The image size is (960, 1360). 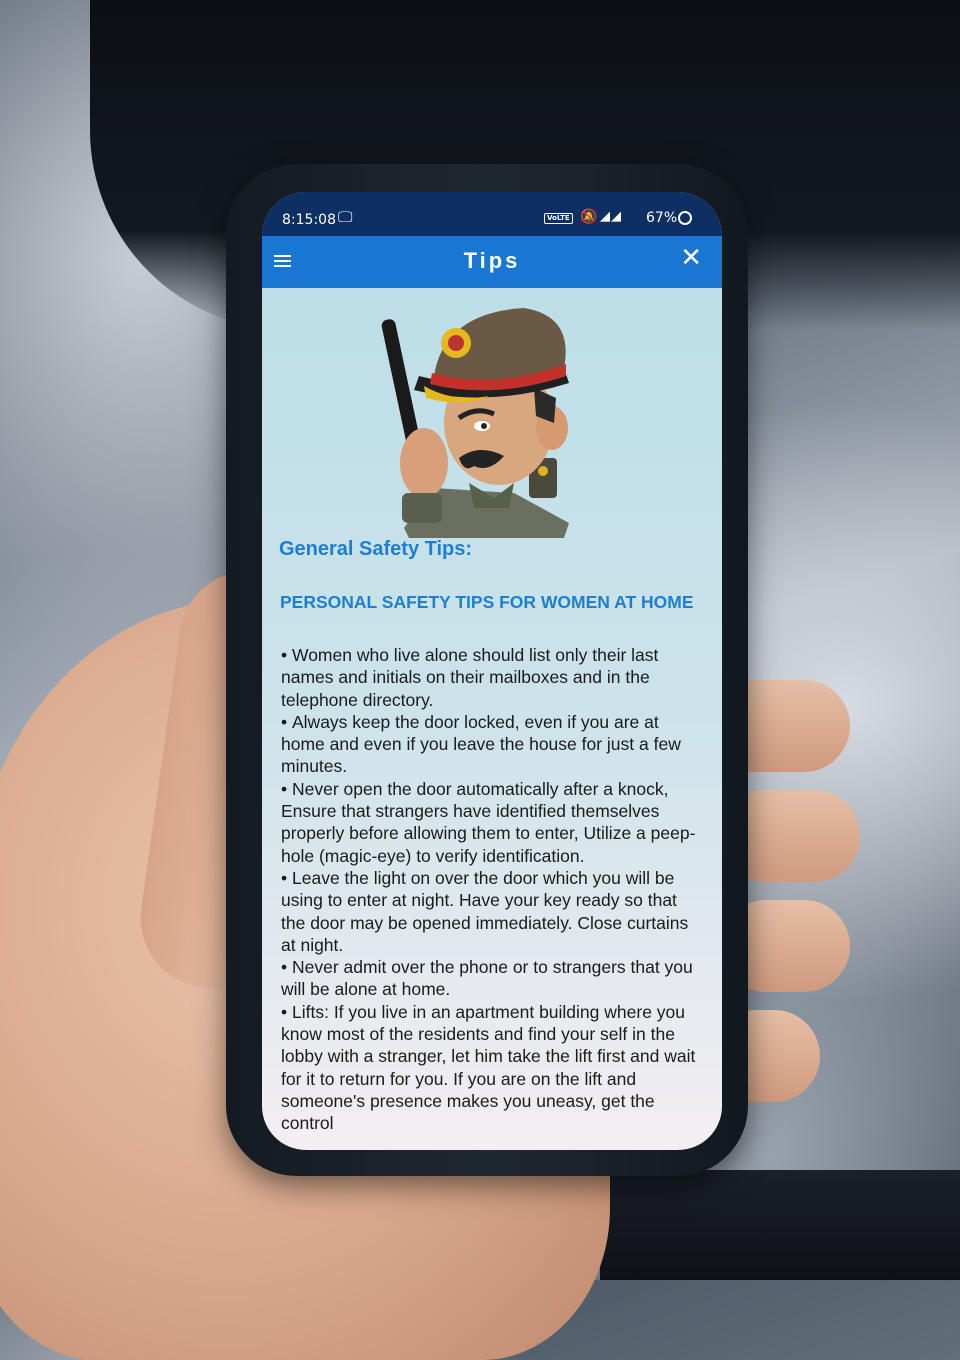 I want to click on bell-off-icon: 🔕, so click(x=589, y=217).